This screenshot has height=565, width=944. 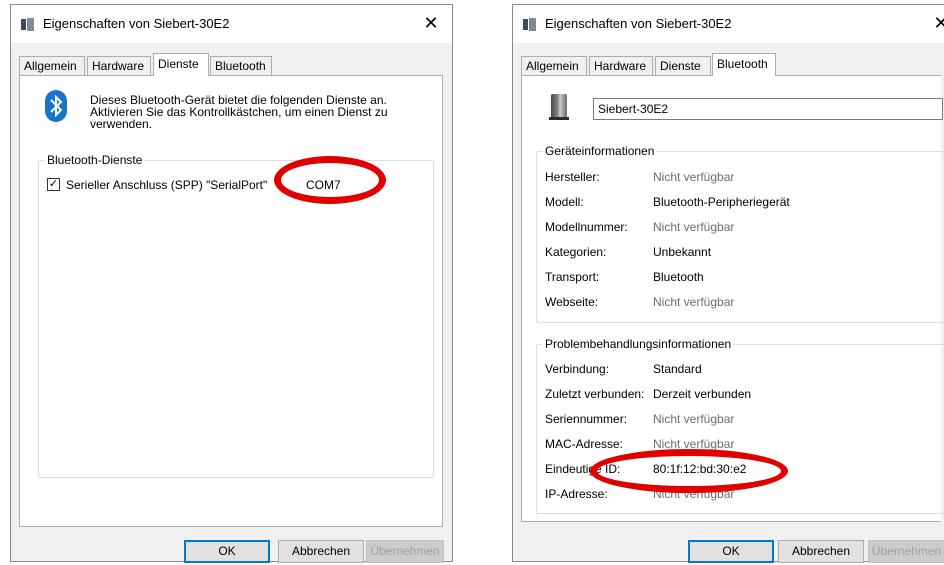 What do you see at coordinates (564, 202) in the screenshot?
I see `info-label: Modell:` at bounding box center [564, 202].